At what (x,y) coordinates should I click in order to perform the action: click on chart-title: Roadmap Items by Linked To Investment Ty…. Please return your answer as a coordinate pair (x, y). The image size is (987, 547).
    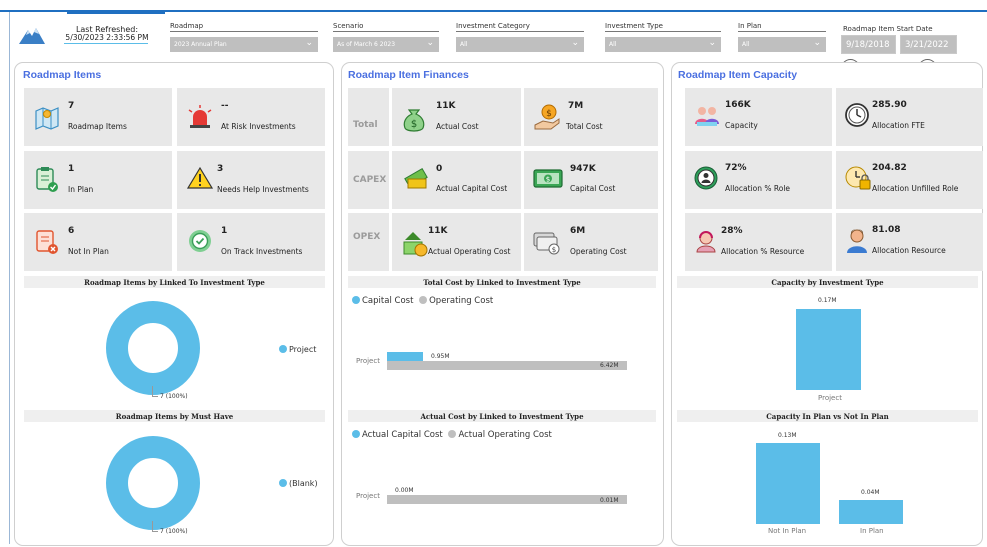
    Looking at the image, I should click on (174, 282).